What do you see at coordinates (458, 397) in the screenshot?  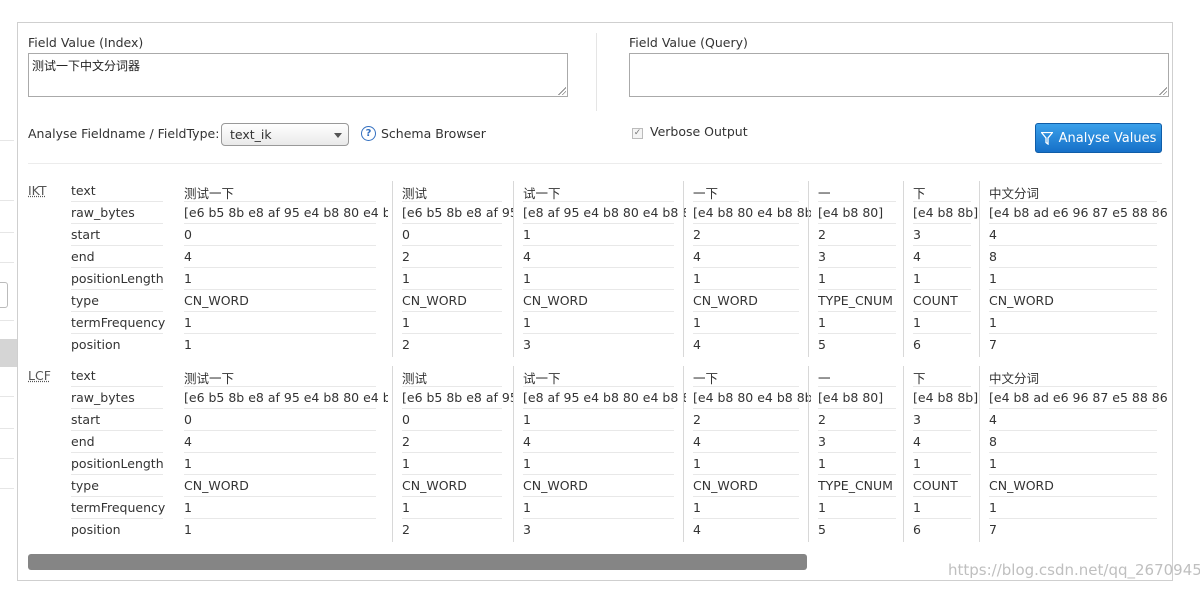 I see `token-raw_bytes-cell: [e6 b5 8b e8 af 95]` at bounding box center [458, 397].